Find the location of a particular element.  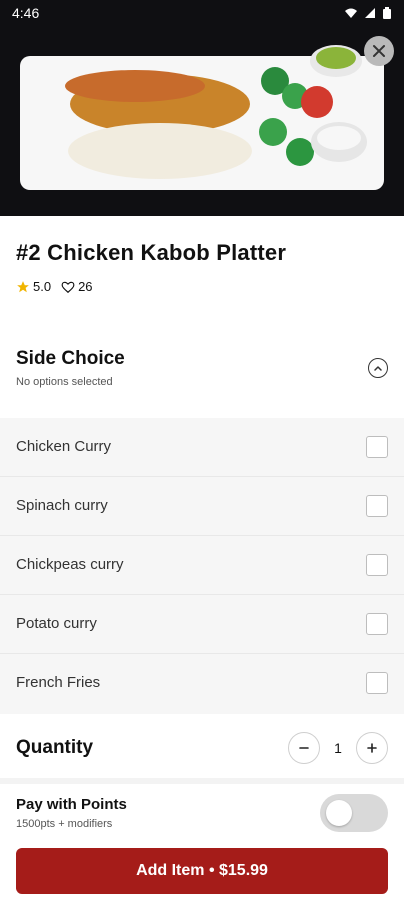

chevron-up-icon is located at coordinates (378, 368).